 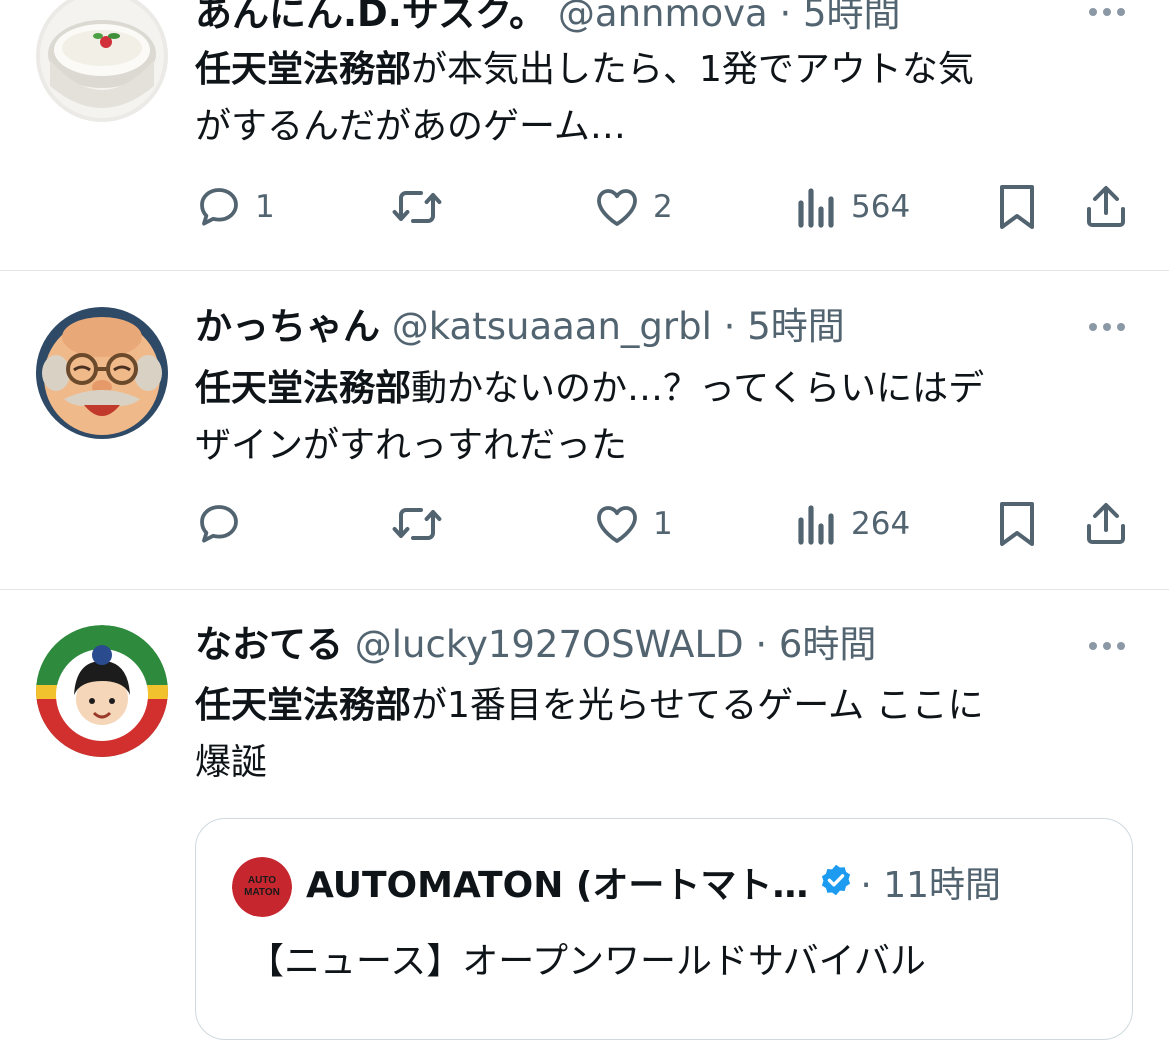 I want to click on user-handle: @lucky1927OSWALD, so click(x=549, y=644).